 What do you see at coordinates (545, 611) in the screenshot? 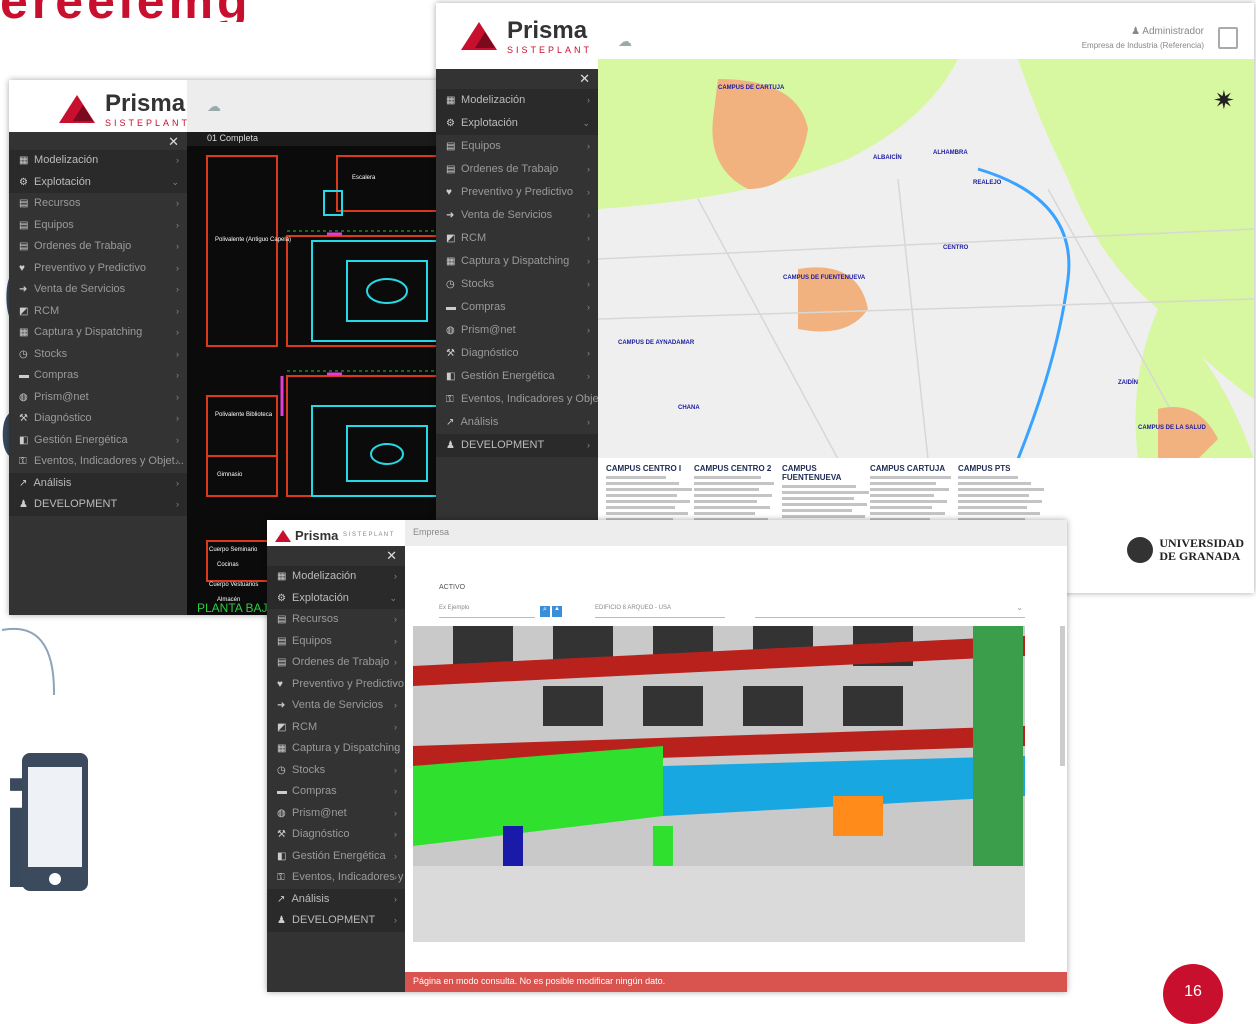
I see `search-icon: ⌕` at bounding box center [545, 611].